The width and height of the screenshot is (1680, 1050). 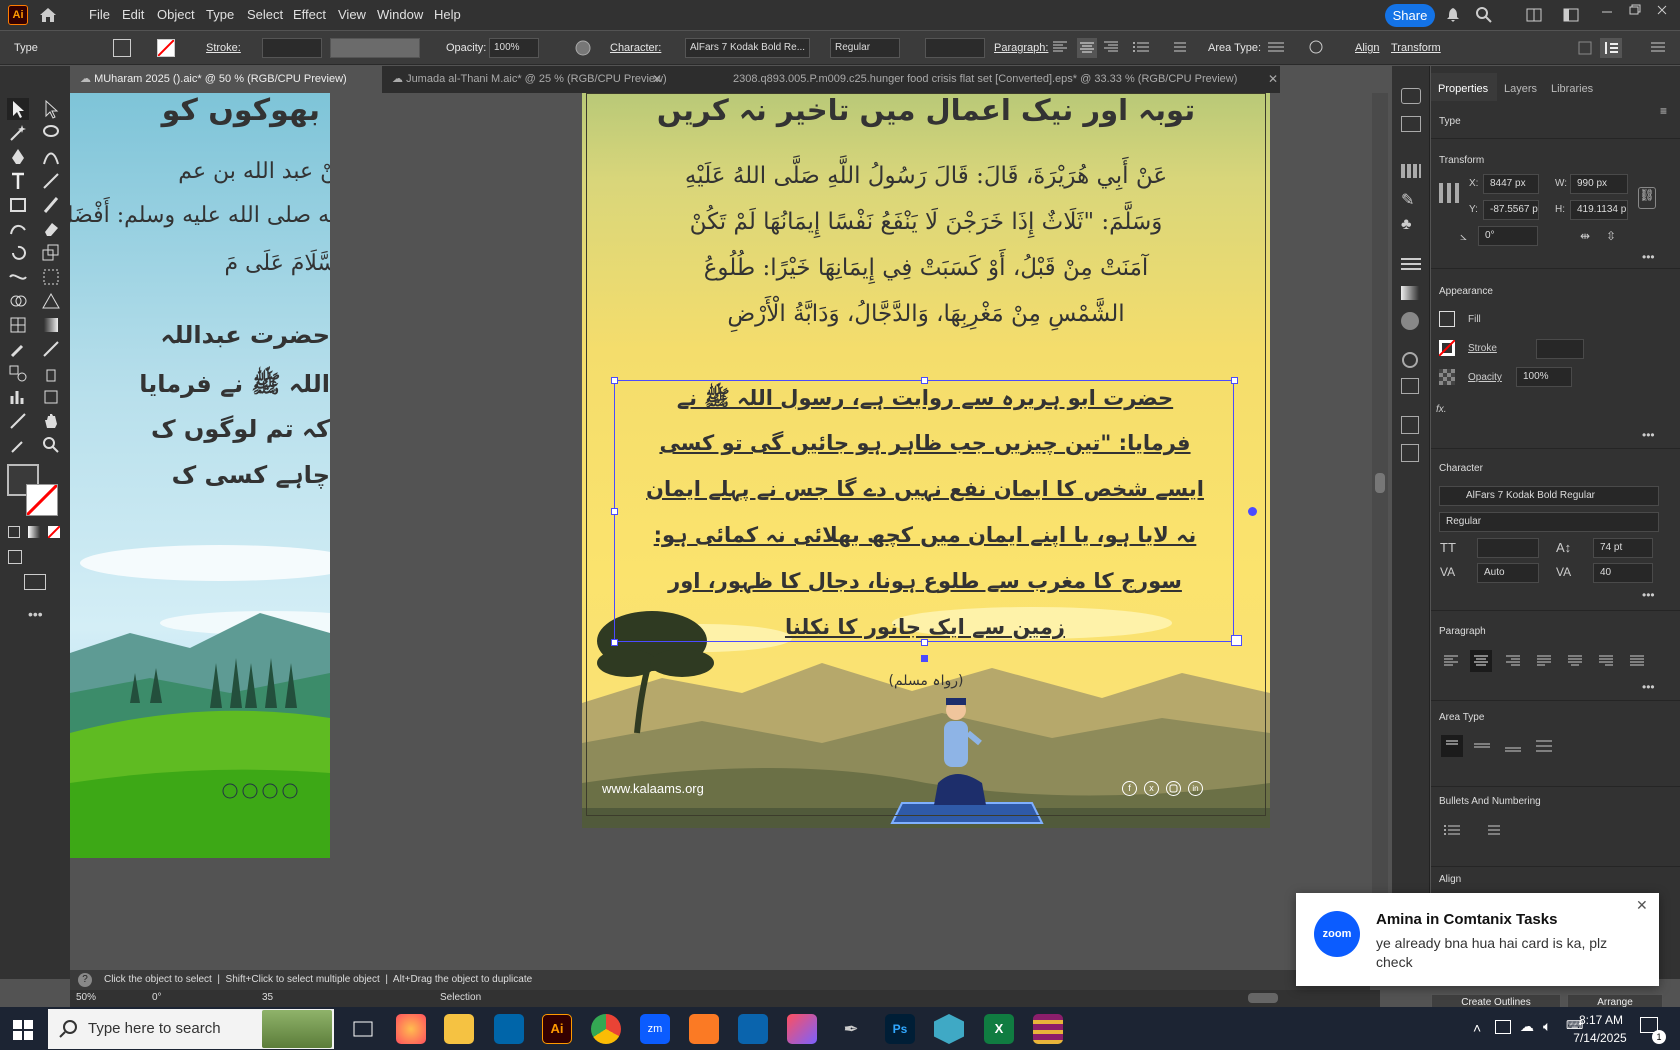 I want to click on stroke-color-swatch, so click(x=42, y=500).